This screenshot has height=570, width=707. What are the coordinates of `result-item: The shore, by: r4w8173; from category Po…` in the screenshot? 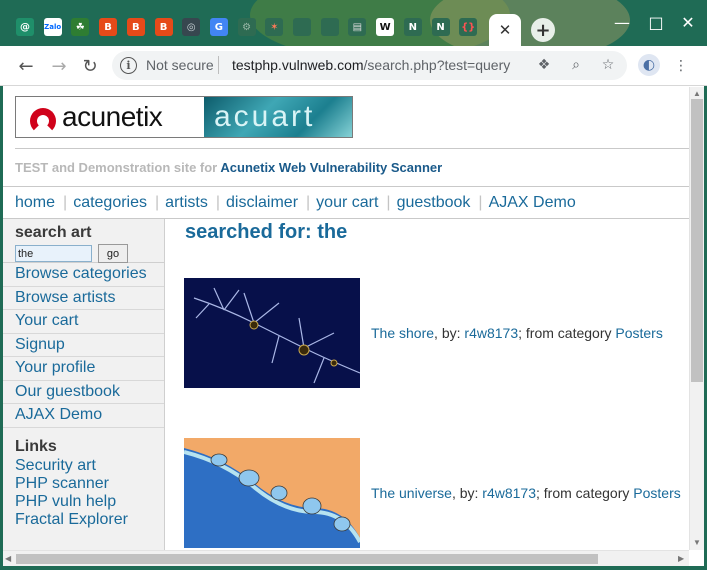 It's located at (436, 333).